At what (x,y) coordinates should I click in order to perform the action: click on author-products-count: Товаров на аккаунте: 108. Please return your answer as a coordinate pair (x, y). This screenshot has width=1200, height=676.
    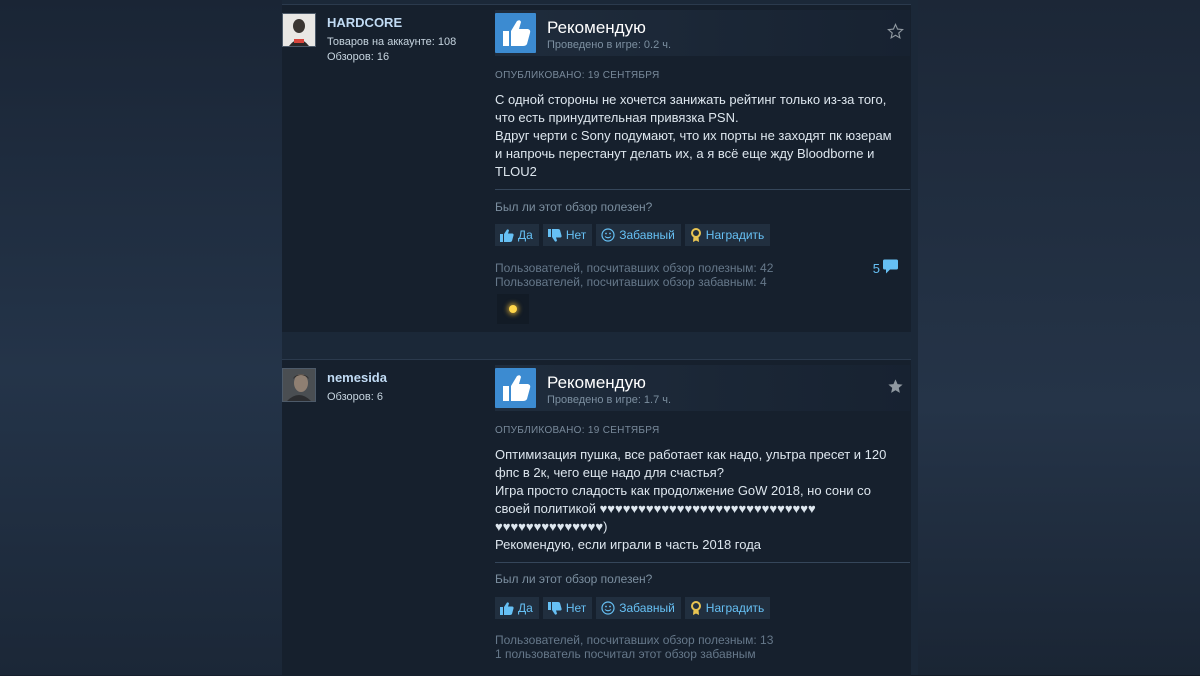
    Looking at the image, I should click on (392, 42).